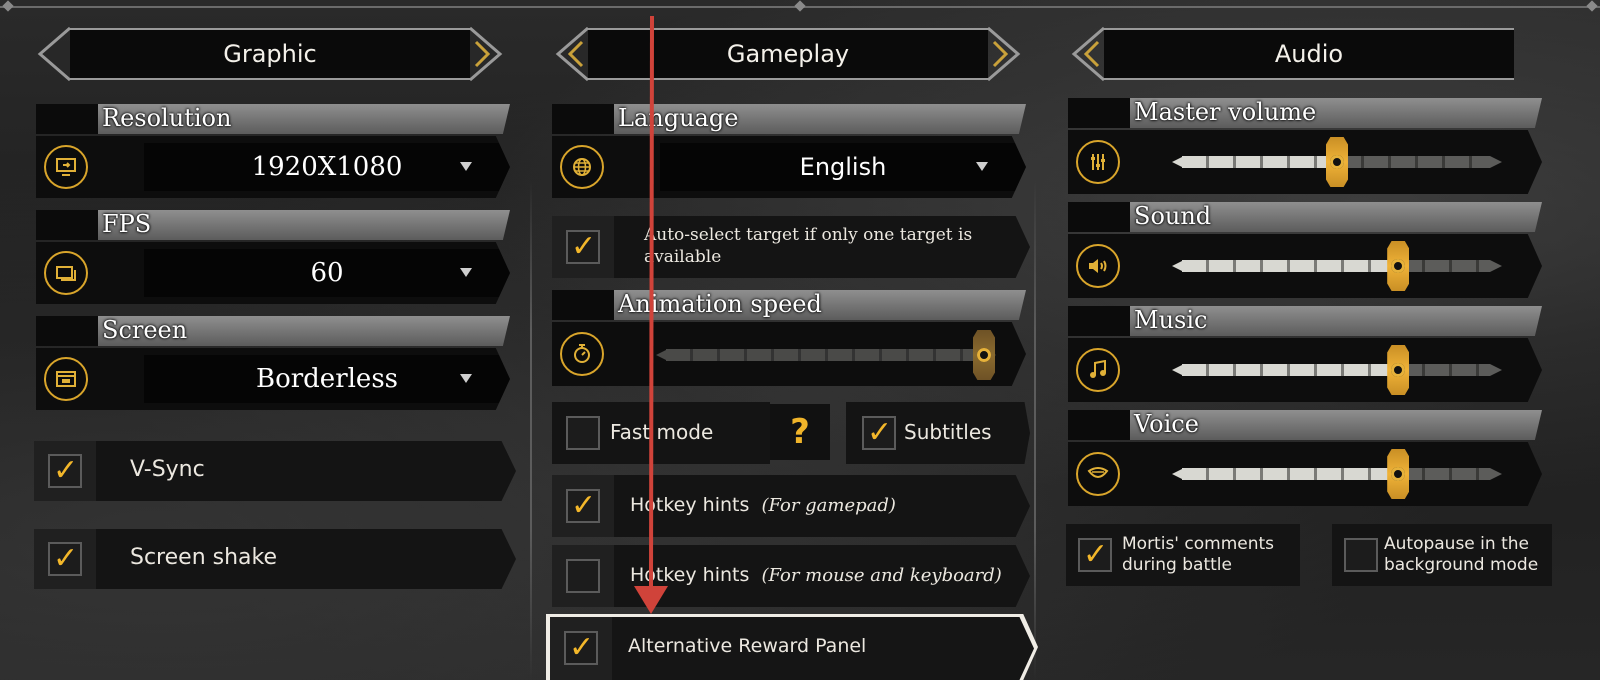  Describe the element at coordinates (1305, 321) in the screenshot. I see `music-title-bar: Music` at that location.